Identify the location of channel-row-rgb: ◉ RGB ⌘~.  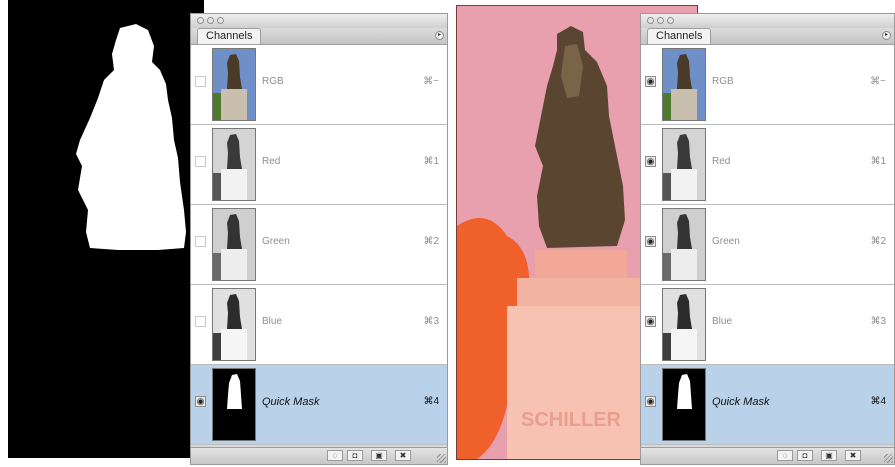
(767, 85).